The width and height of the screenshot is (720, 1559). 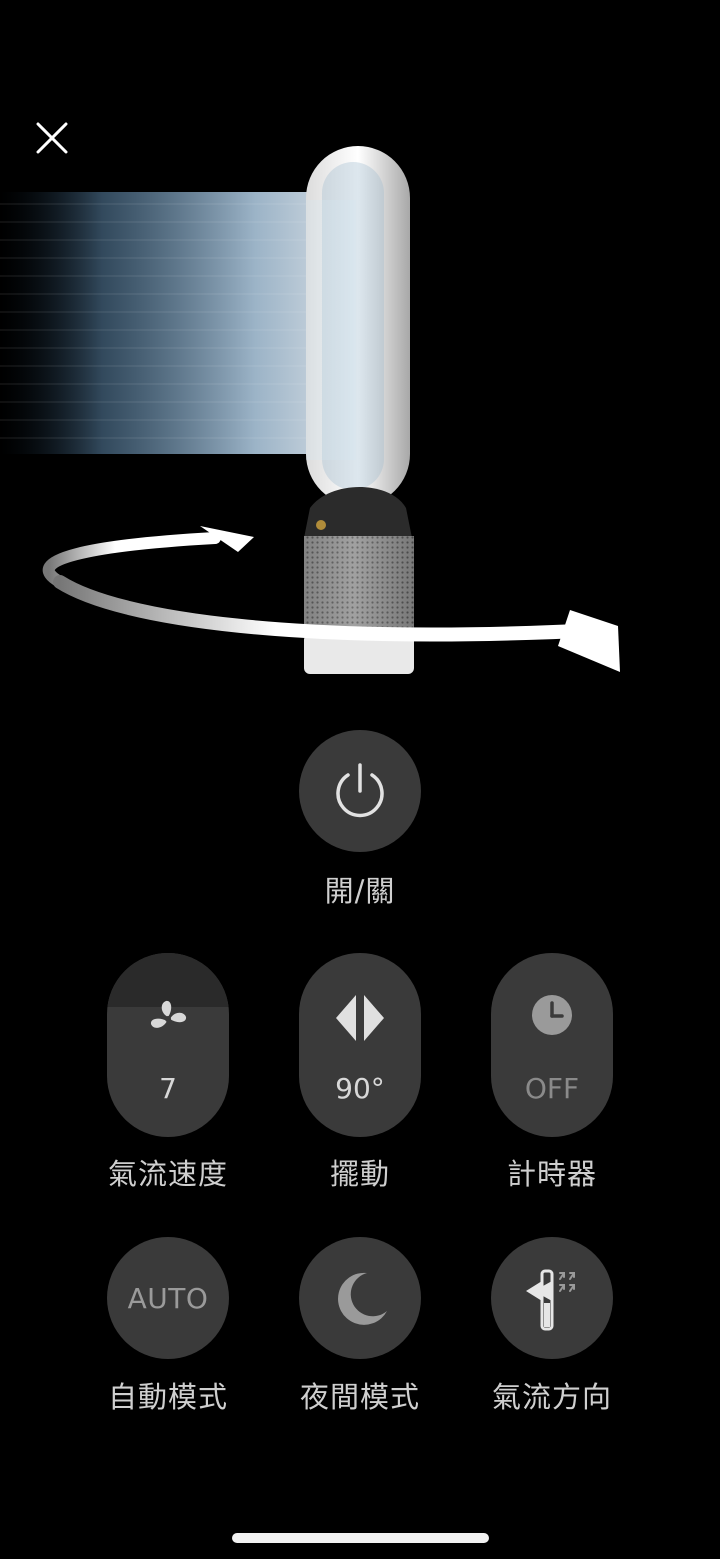 What do you see at coordinates (167, 1174) in the screenshot?
I see `fan-speed-label: 氣流速度` at bounding box center [167, 1174].